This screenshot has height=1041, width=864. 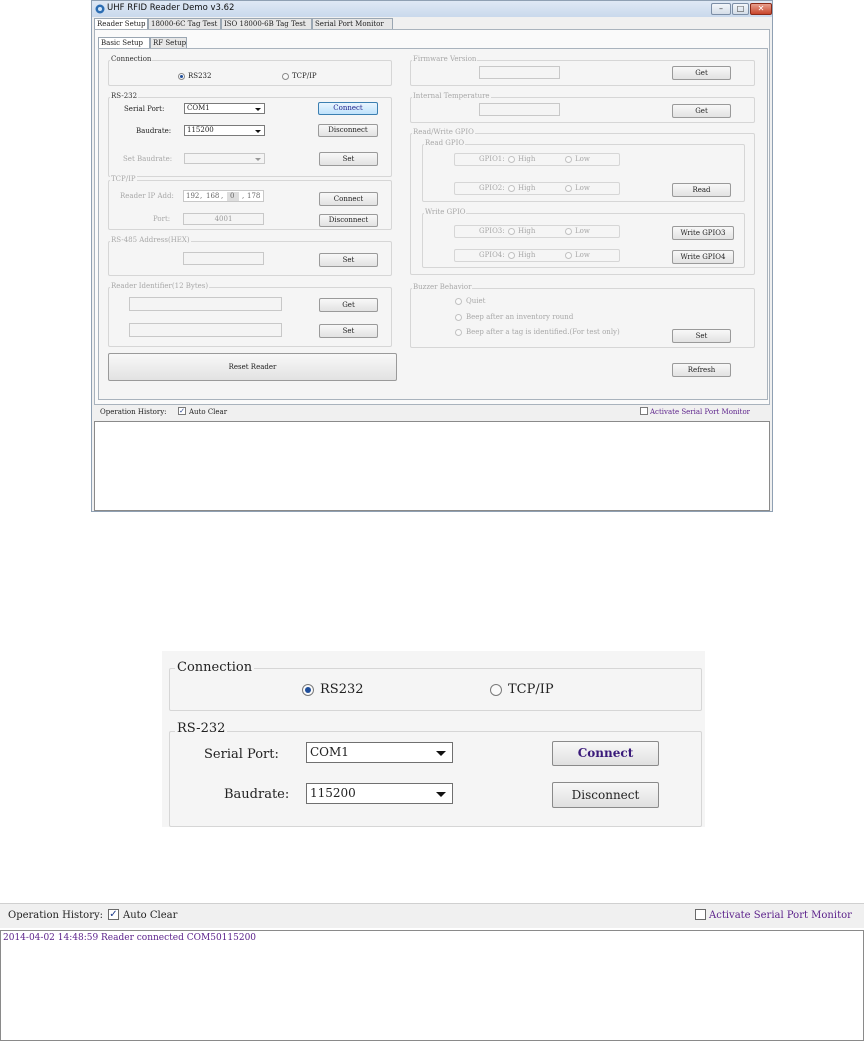 I want to click on identifier-get-input, so click(x=205, y=304).